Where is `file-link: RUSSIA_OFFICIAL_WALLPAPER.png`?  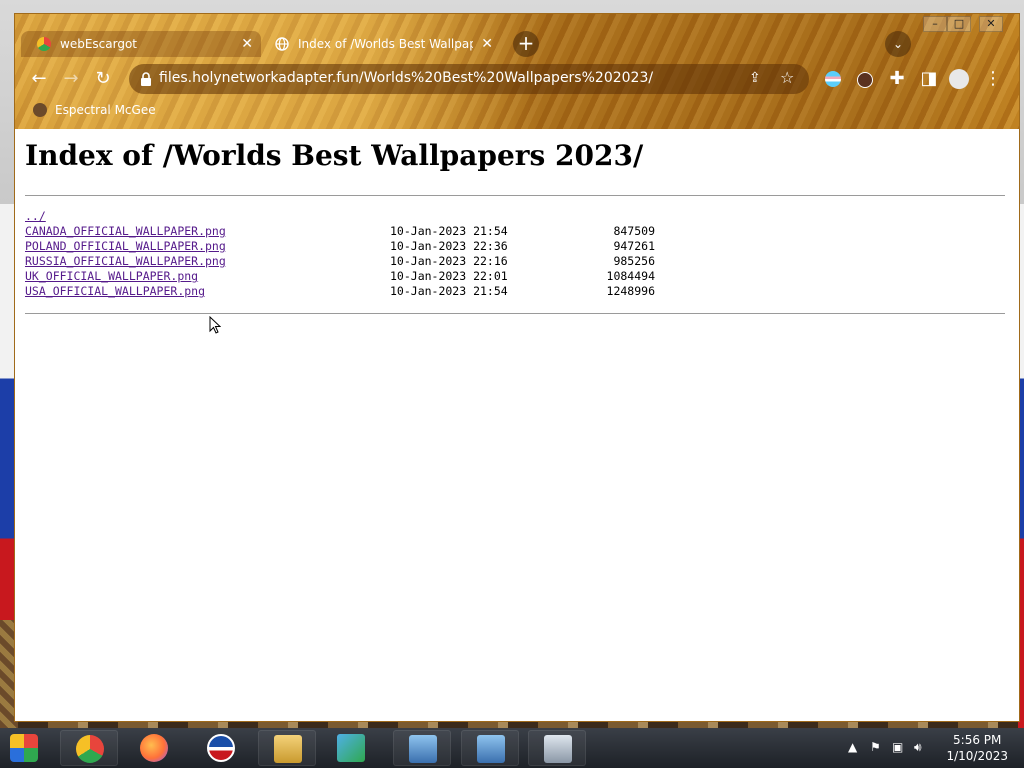 file-link: RUSSIA_OFFICIAL_WALLPAPER.png is located at coordinates (125, 261).